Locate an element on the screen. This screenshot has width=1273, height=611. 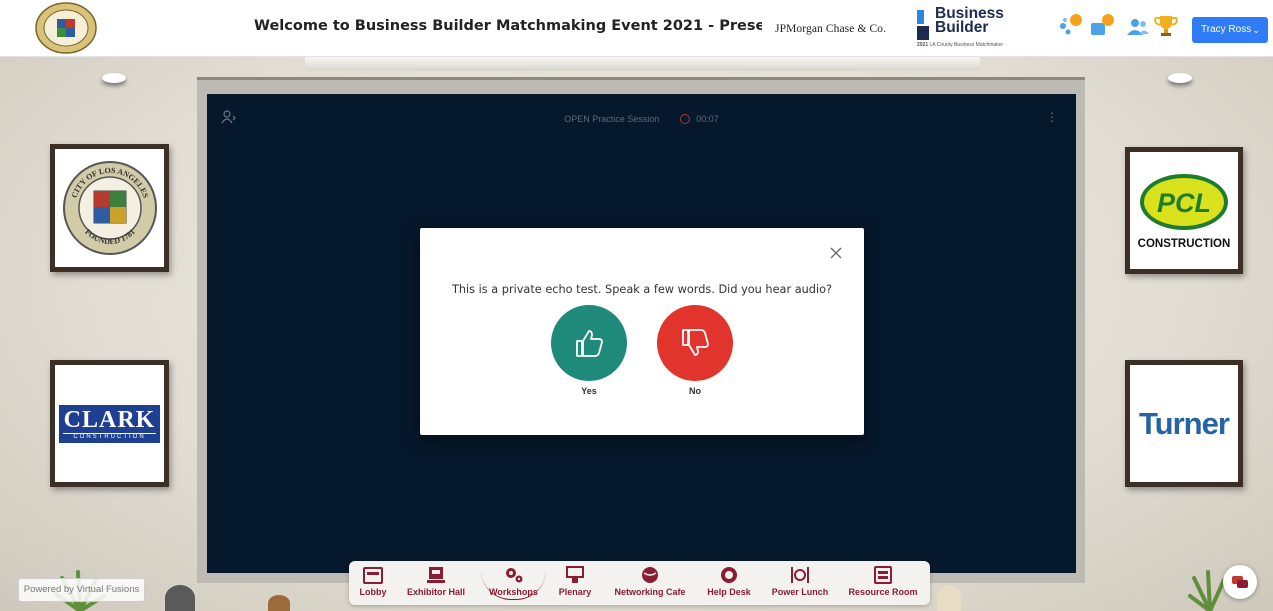
no-label: No is located at coordinates (695, 391).